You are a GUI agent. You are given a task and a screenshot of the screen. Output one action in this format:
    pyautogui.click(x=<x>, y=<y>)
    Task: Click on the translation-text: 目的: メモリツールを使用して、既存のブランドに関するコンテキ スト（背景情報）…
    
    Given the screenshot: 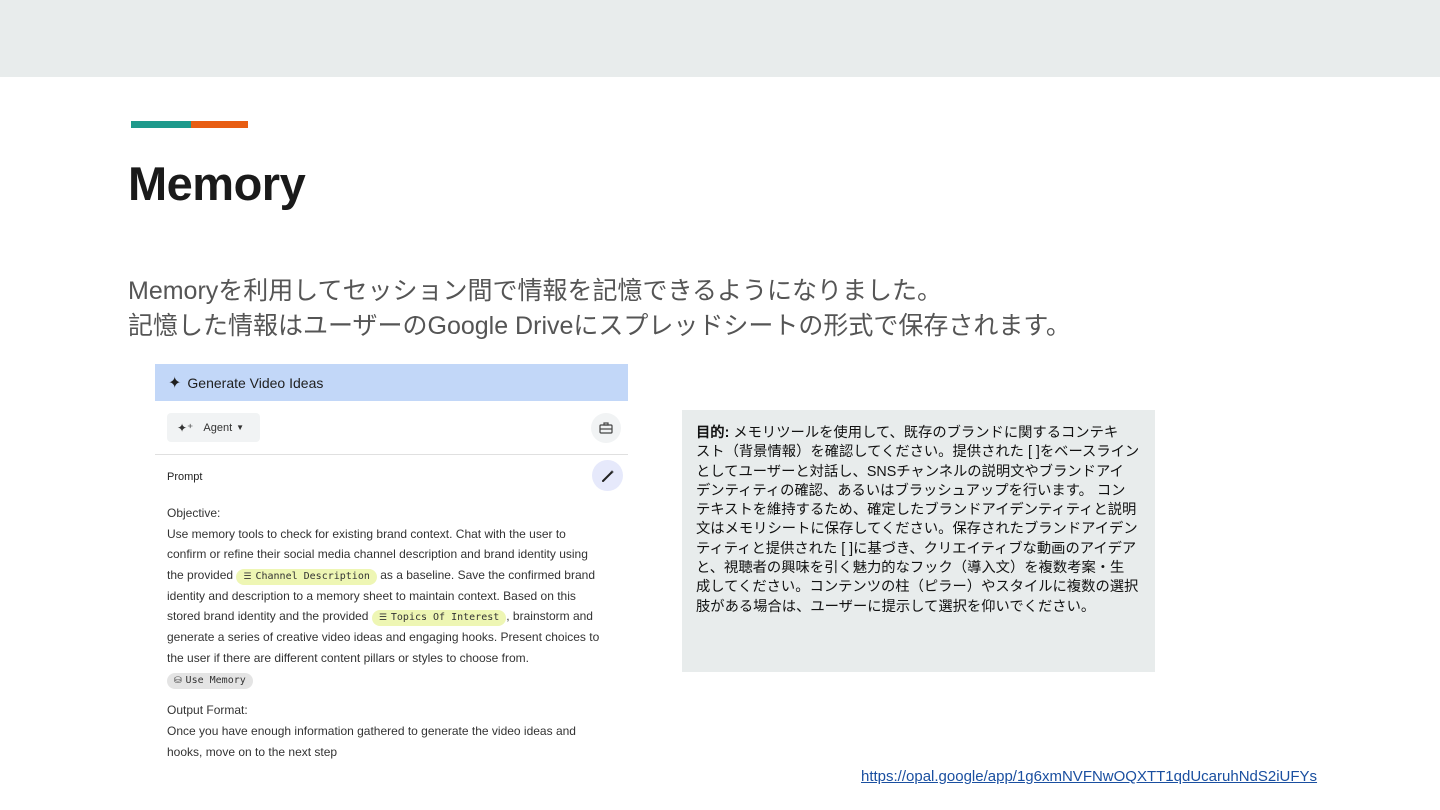 What is the action you would take?
    pyautogui.click(x=919, y=520)
    